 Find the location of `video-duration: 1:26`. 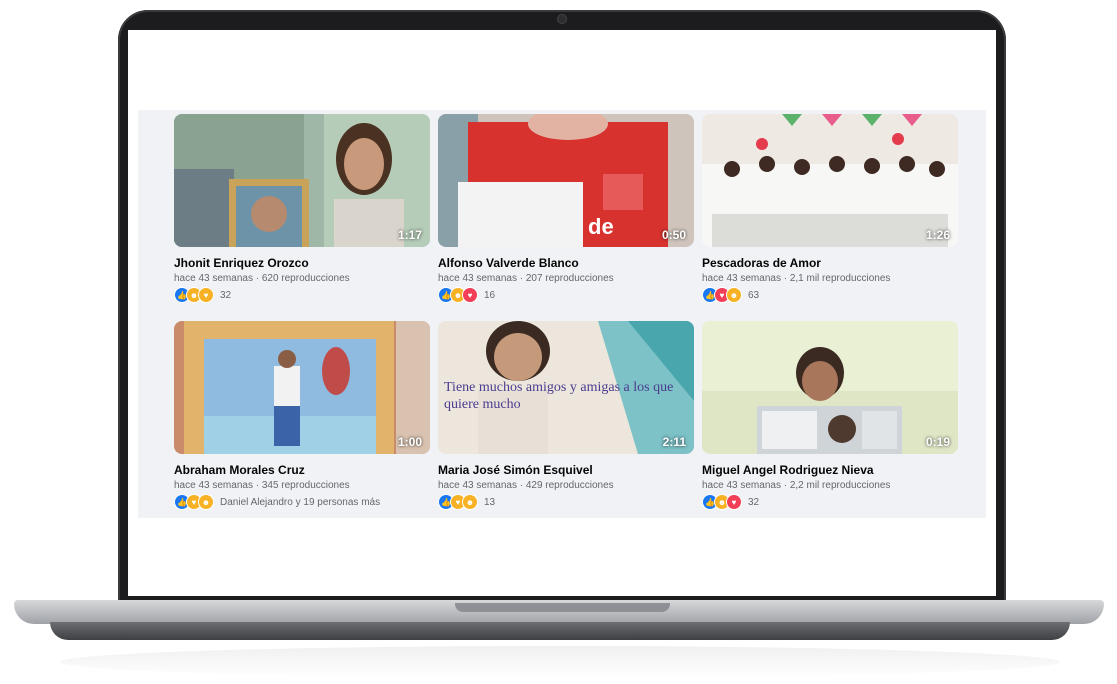

video-duration: 1:26 is located at coordinates (937, 235).